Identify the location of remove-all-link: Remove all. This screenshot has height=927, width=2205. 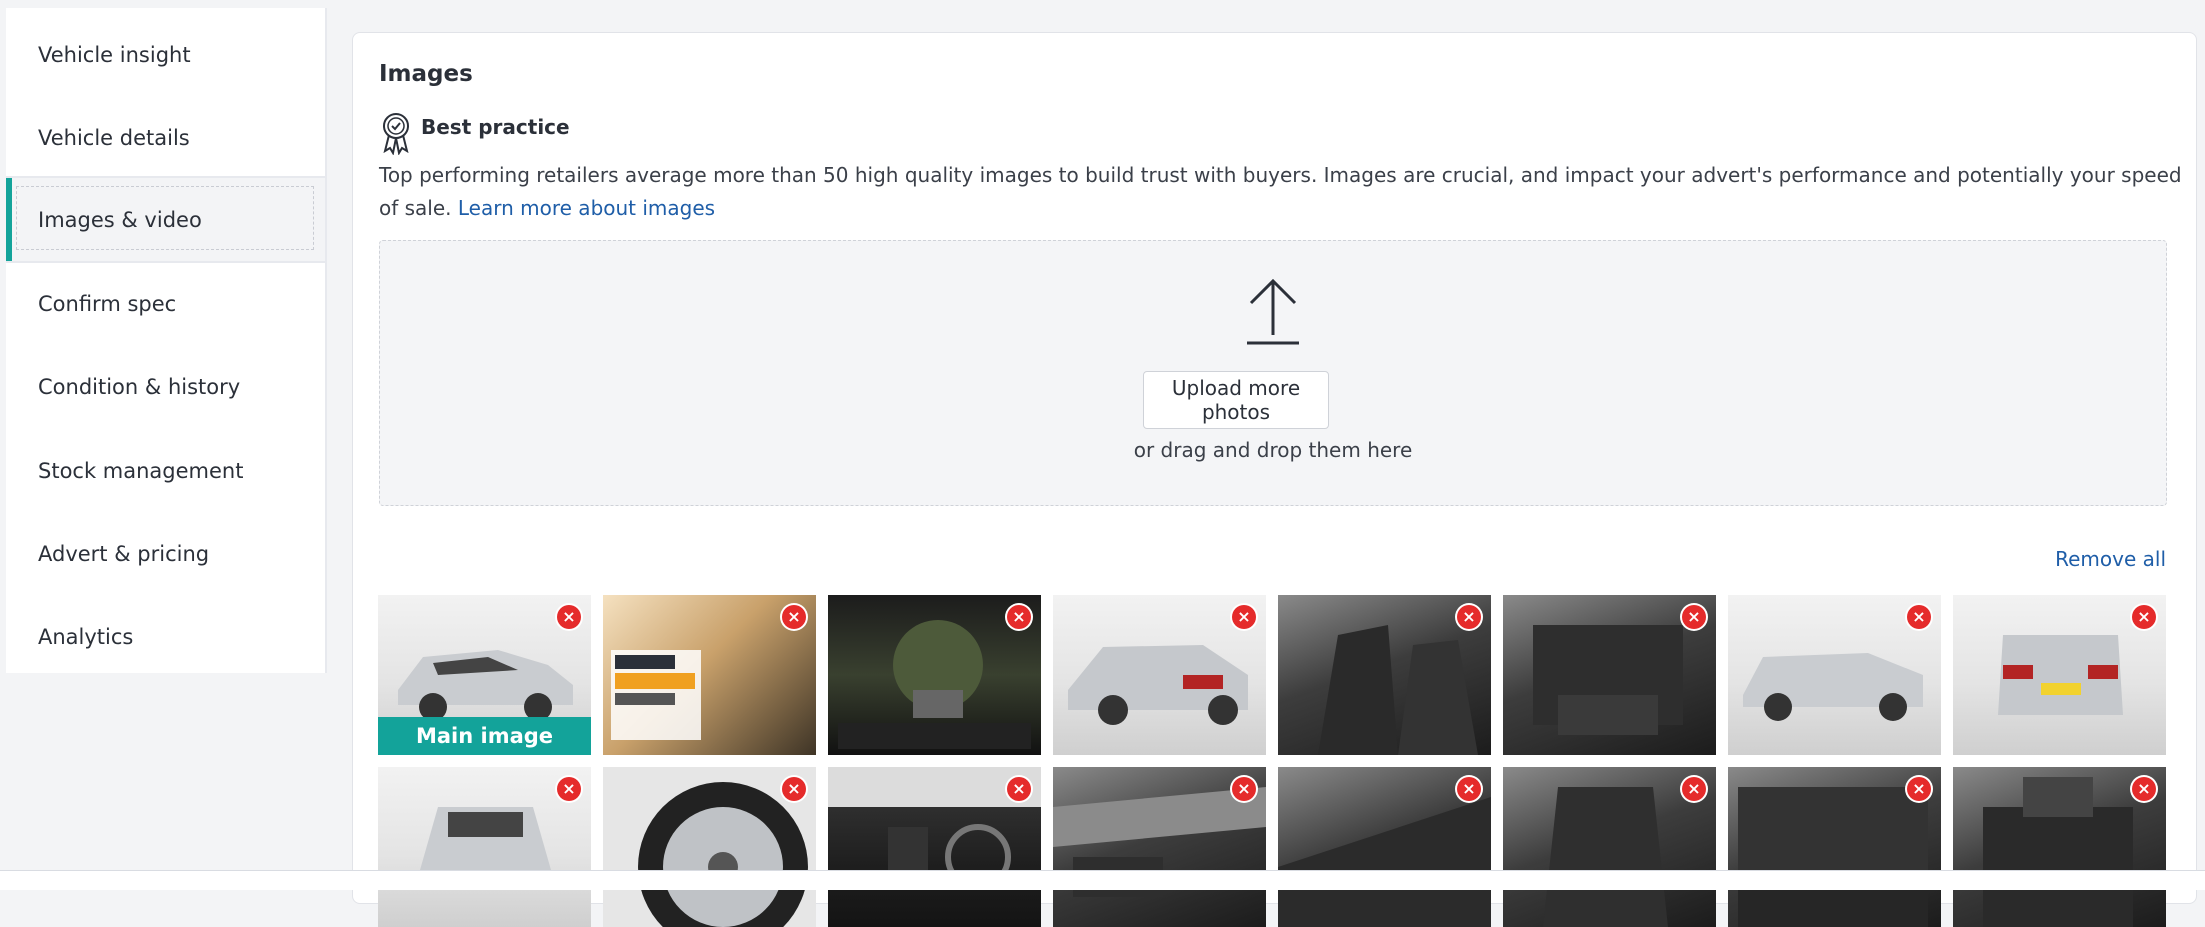
(2110, 559).